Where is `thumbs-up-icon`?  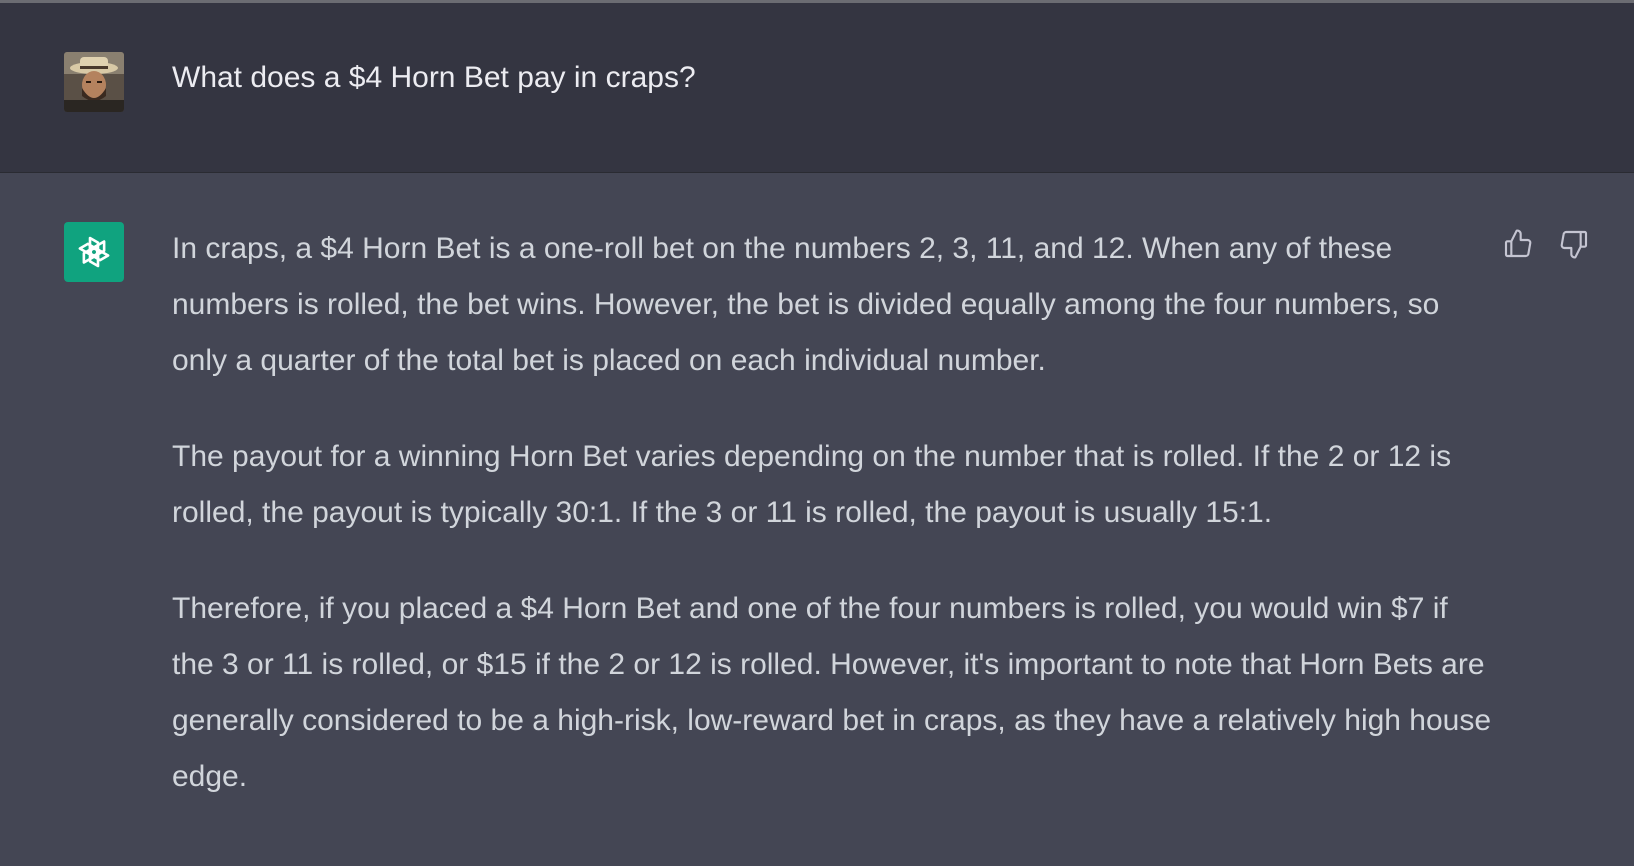
thumbs-up-icon is located at coordinates (1518, 243).